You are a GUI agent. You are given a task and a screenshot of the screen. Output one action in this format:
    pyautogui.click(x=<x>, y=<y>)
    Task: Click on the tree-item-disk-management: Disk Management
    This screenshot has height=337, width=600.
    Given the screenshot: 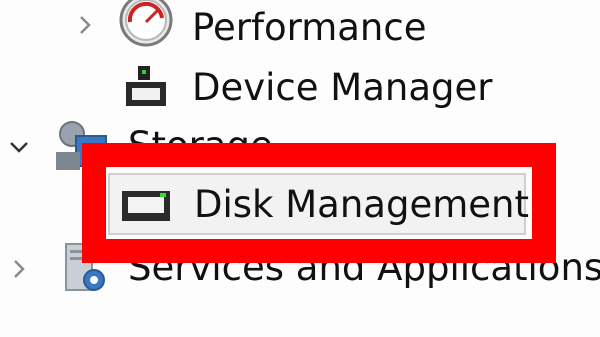 What is the action you would take?
    pyautogui.click(x=318, y=204)
    